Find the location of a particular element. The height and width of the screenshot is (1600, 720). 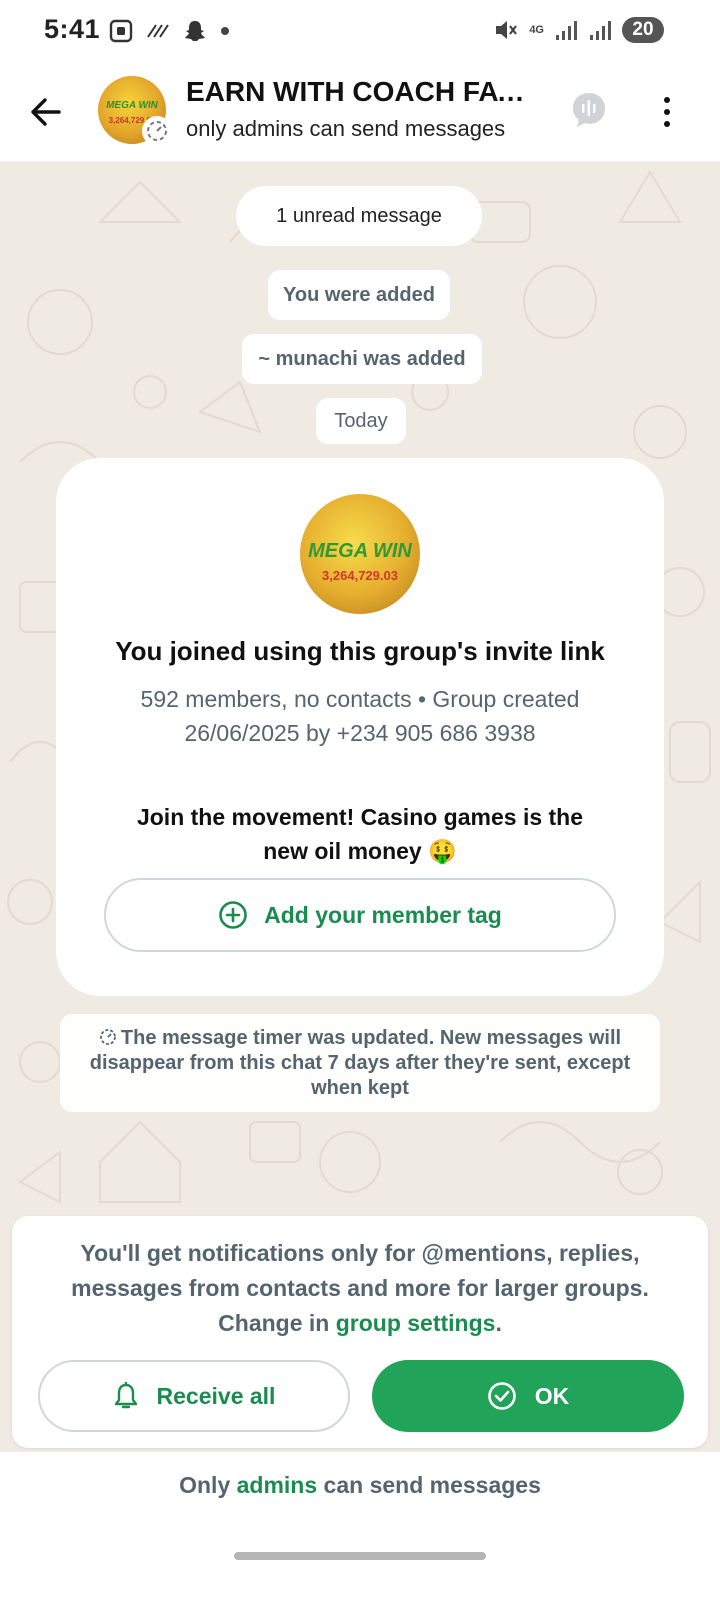

home-indicator is located at coordinates (360, 1556).